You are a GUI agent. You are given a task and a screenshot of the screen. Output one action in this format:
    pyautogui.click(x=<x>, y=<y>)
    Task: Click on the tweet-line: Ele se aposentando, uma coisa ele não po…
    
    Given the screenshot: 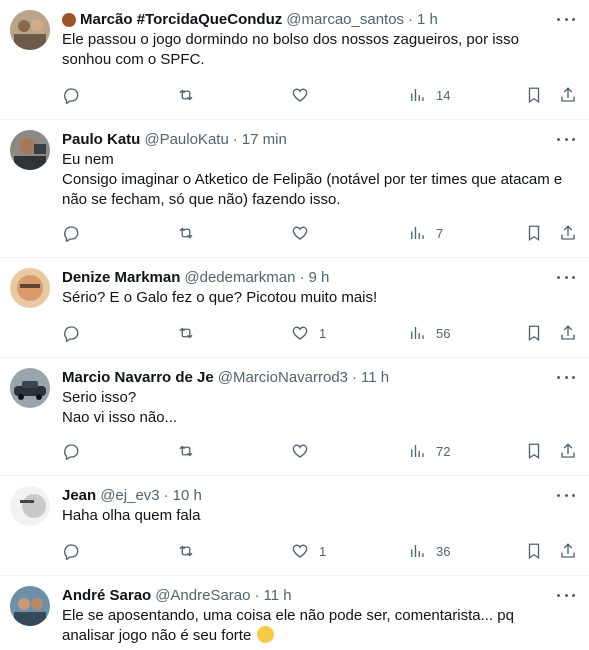 What is the action you would take?
    pyautogui.click(x=288, y=615)
    